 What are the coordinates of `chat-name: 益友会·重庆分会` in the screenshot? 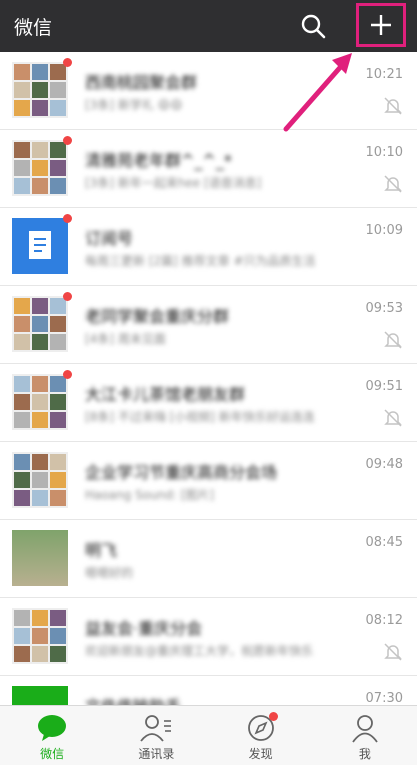 It's located at (144, 628).